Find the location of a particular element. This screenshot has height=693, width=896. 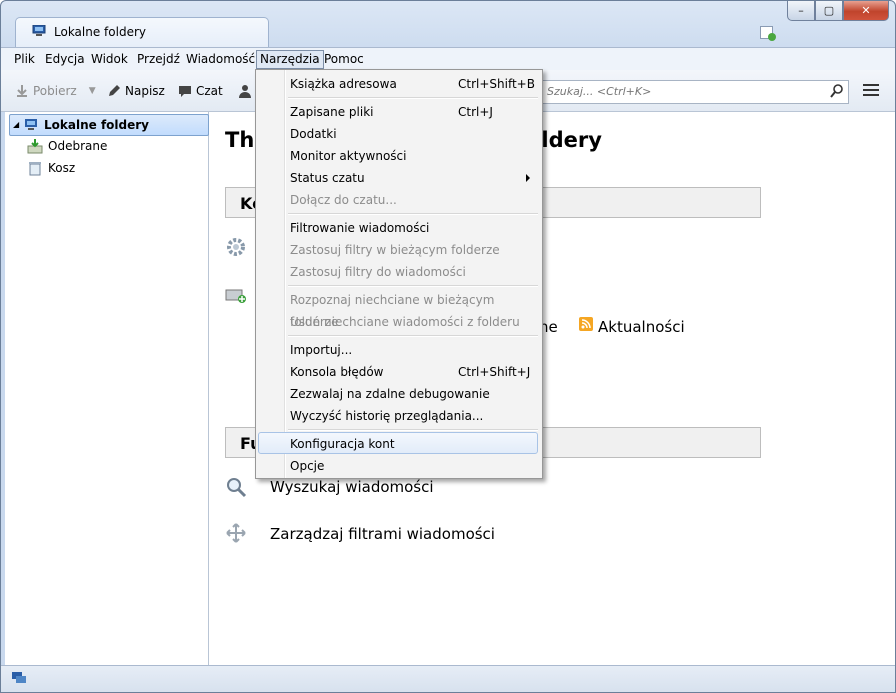

submenu-arrow-icon is located at coordinates (528, 178).